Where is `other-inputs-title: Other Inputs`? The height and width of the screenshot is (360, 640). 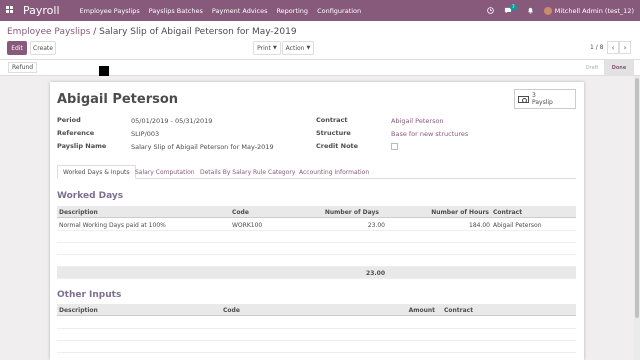 other-inputs-title: Other Inputs is located at coordinates (89, 295).